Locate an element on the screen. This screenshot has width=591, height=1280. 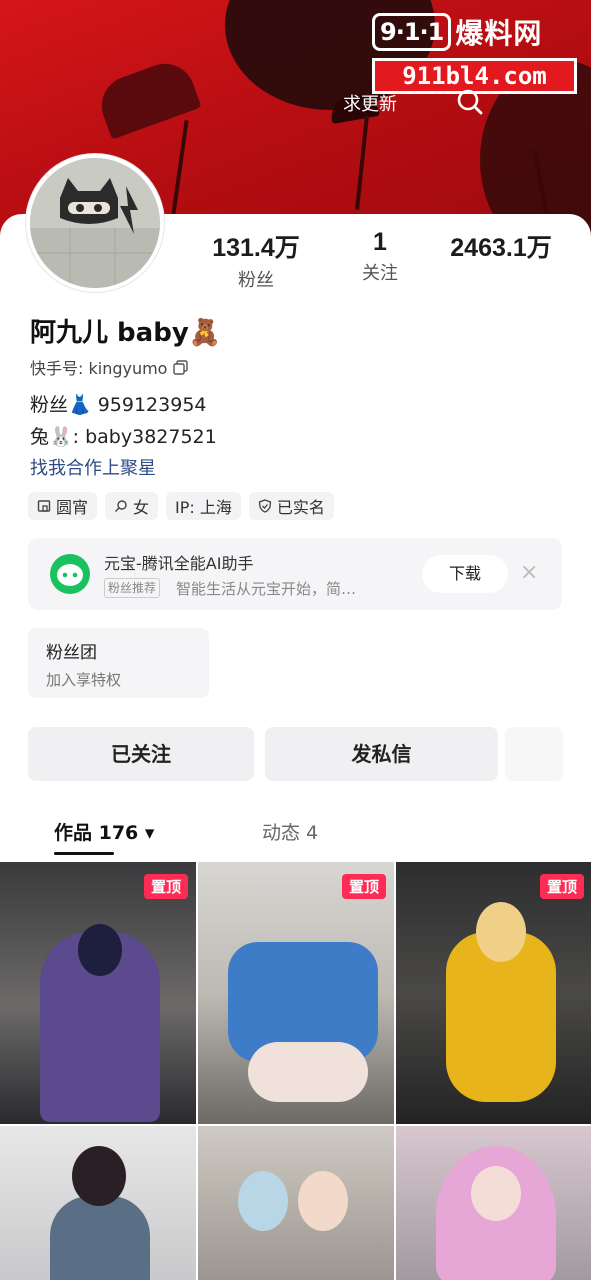
avatar-illustration is located at coordinates (95, 223).